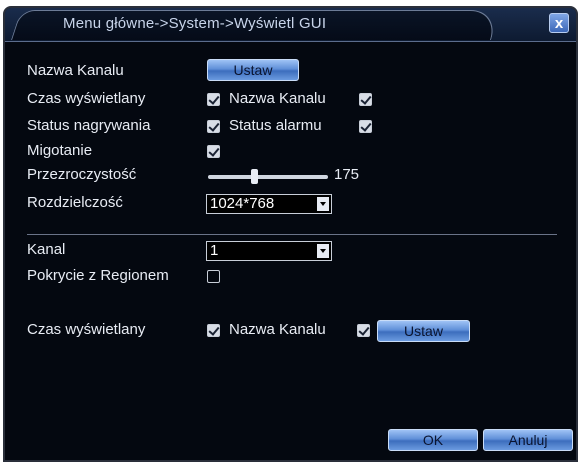 The image size is (582, 464). I want to click on title-underline, so click(290, 41).